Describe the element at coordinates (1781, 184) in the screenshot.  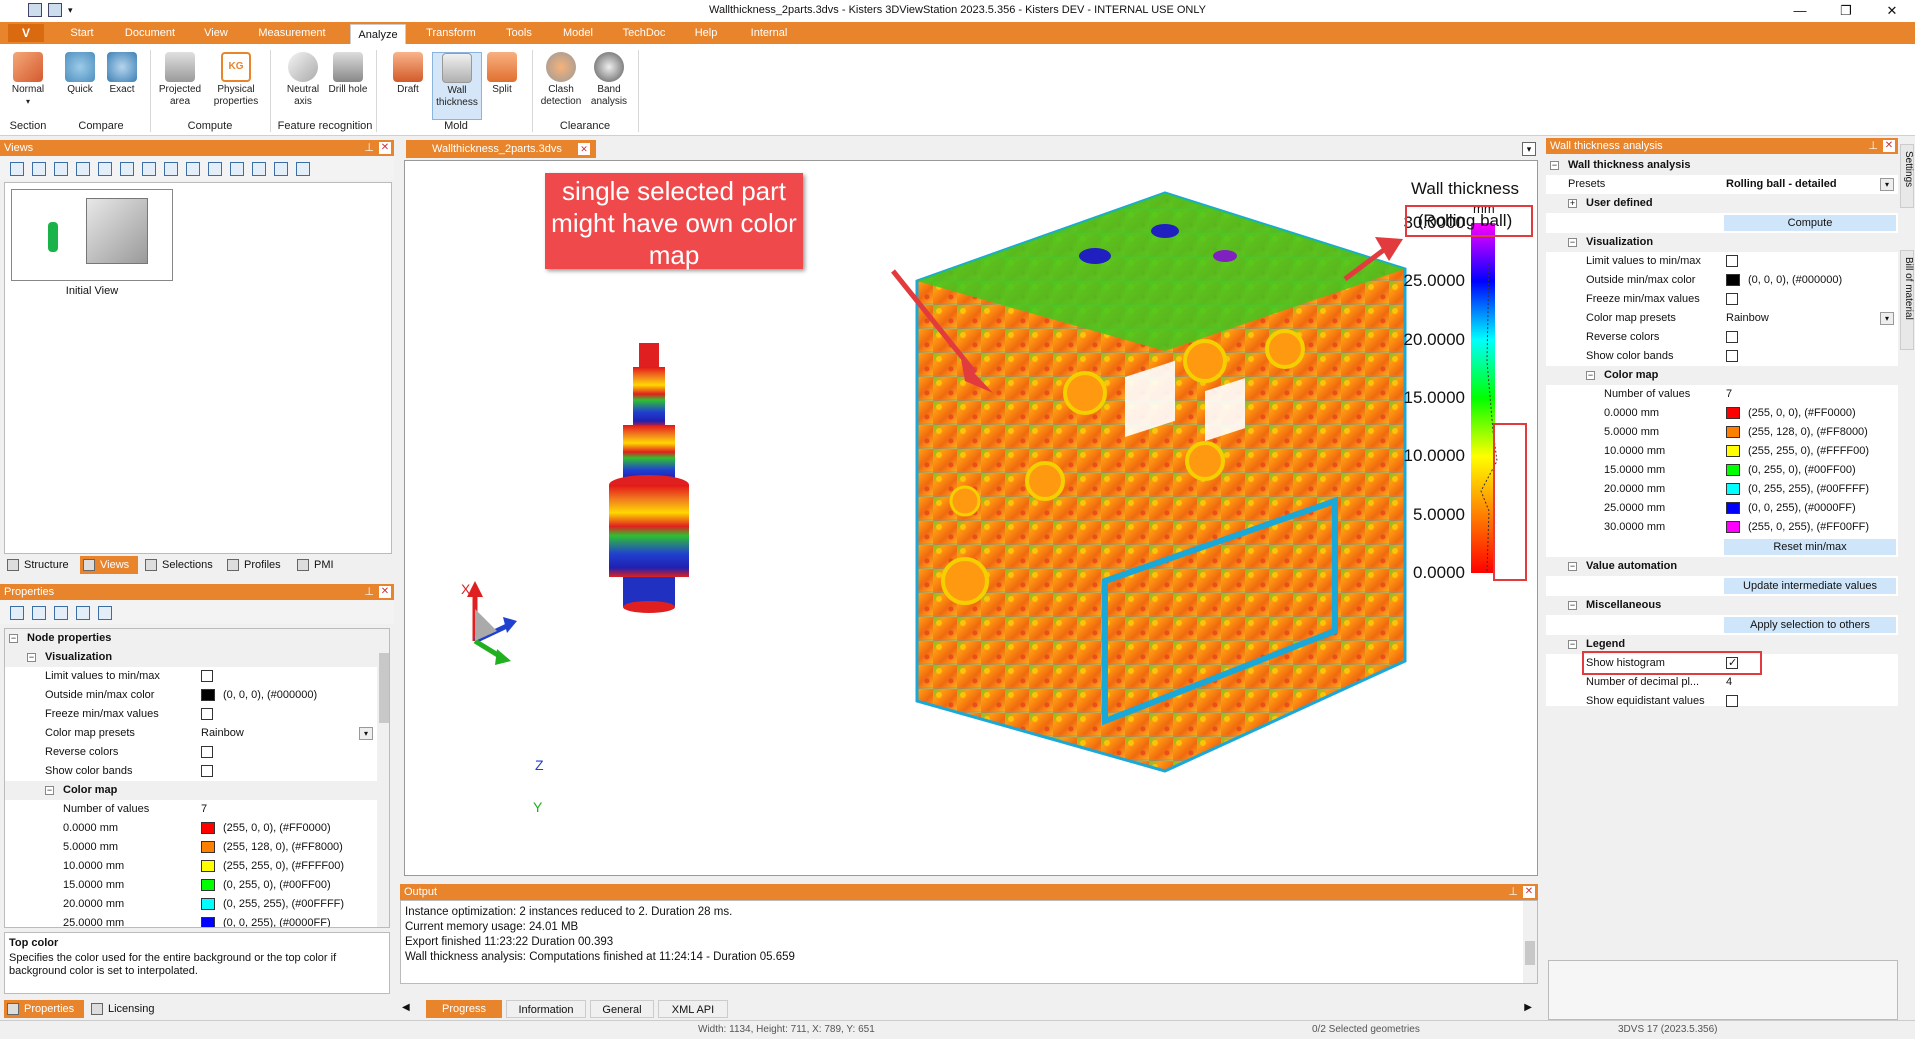
I see `wt-presets-select: Rolling ball - detailed` at that location.